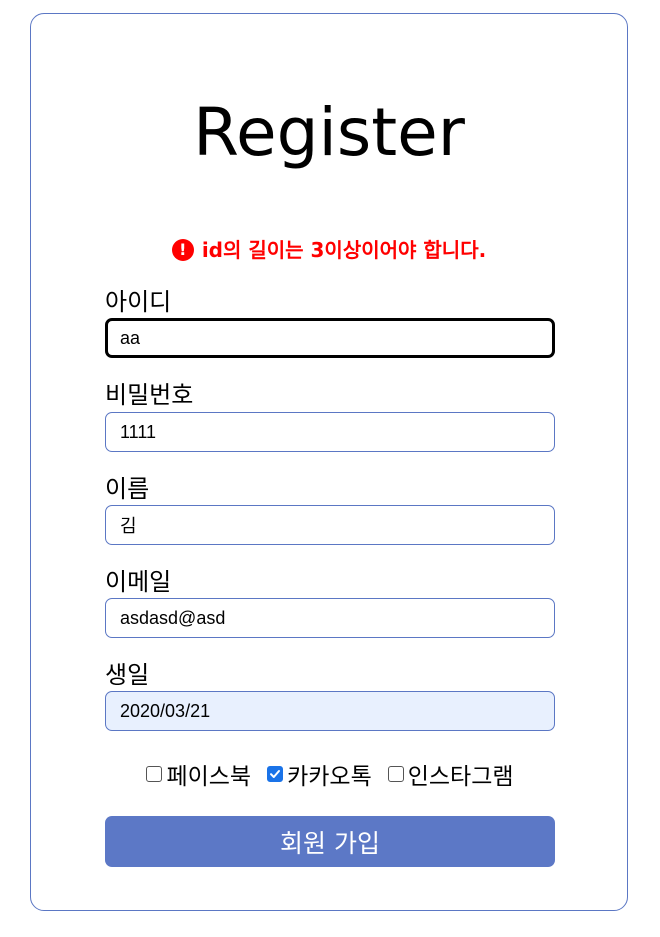 The image size is (660, 937). What do you see at coordinates (330, 525) in the screenshot?
I see `name-input` at bounding box center [330, 525].